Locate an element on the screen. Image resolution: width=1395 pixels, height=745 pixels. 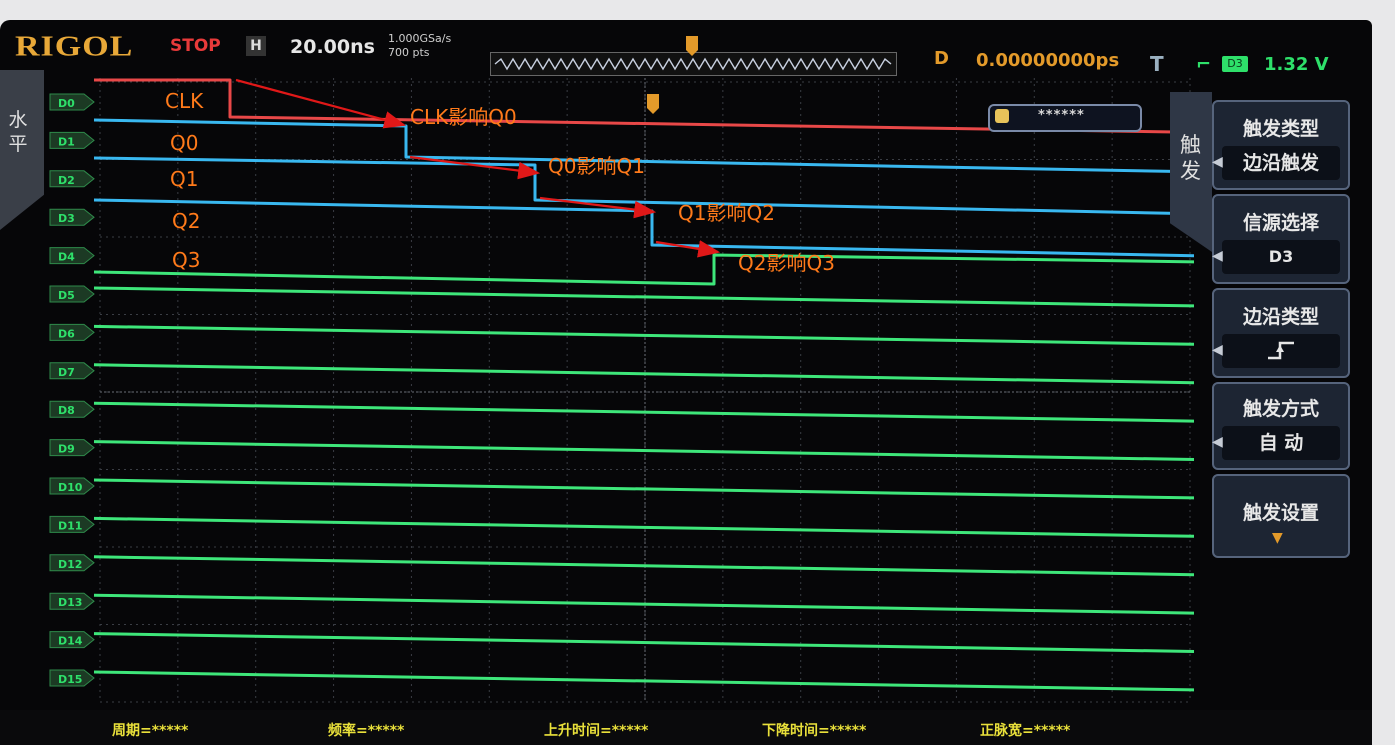
trigger-menu-tab-label: 触发 is located at coordinates (1190, 158).